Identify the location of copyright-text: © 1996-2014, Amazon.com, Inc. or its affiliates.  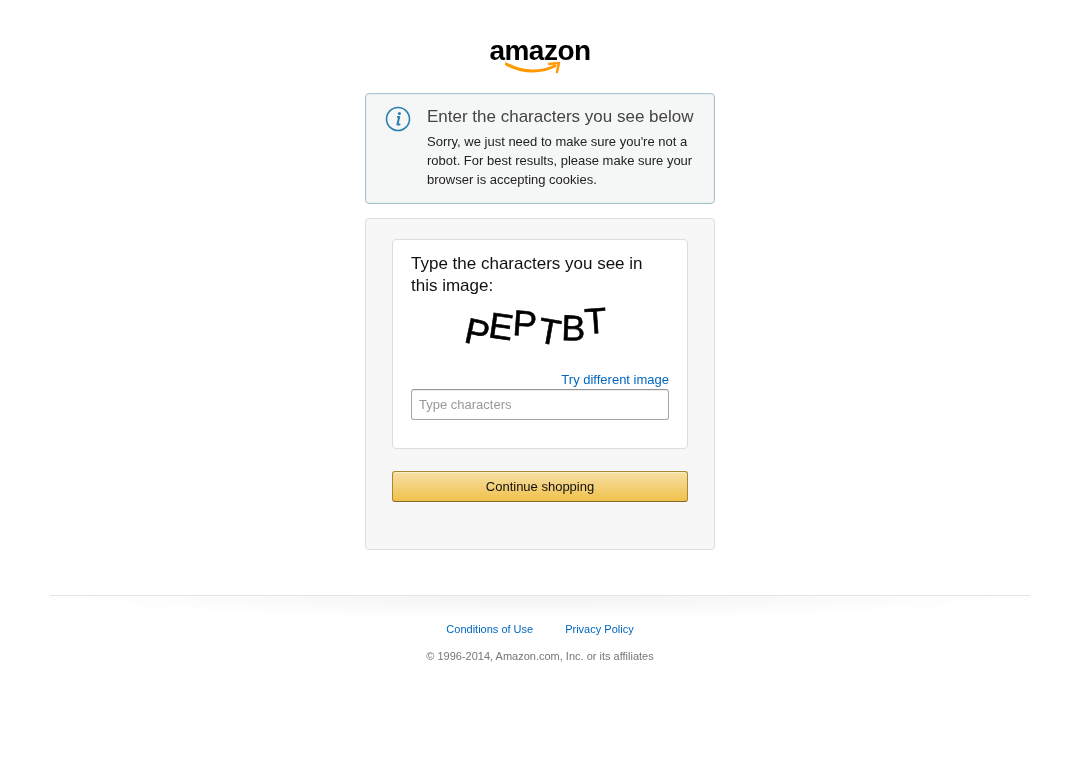
(540, 656).